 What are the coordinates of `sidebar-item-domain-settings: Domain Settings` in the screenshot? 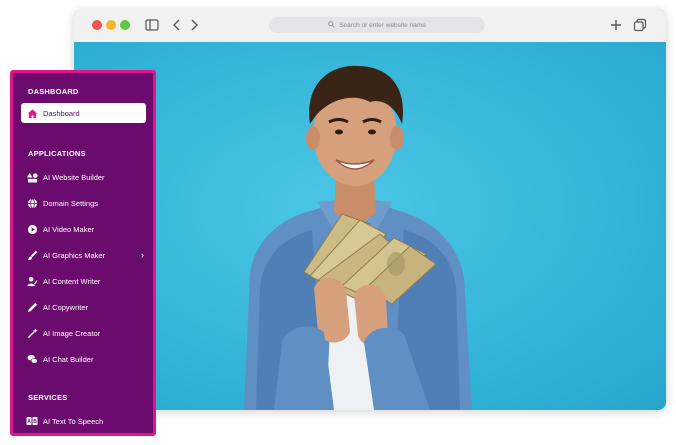 It's located at (83, 203).